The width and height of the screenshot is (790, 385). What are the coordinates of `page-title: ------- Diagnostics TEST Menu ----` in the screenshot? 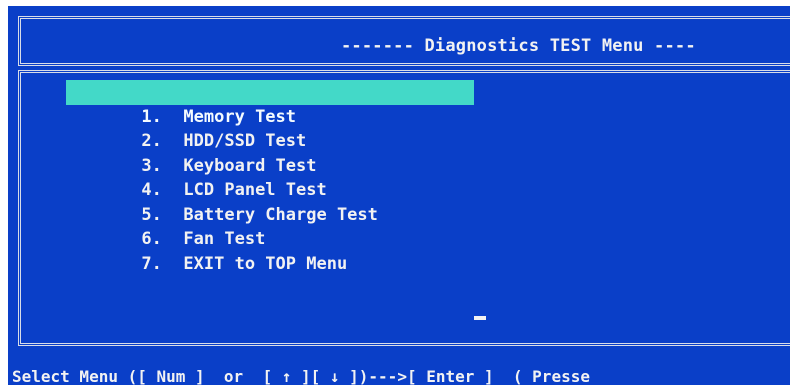 It's located at (518, 46).